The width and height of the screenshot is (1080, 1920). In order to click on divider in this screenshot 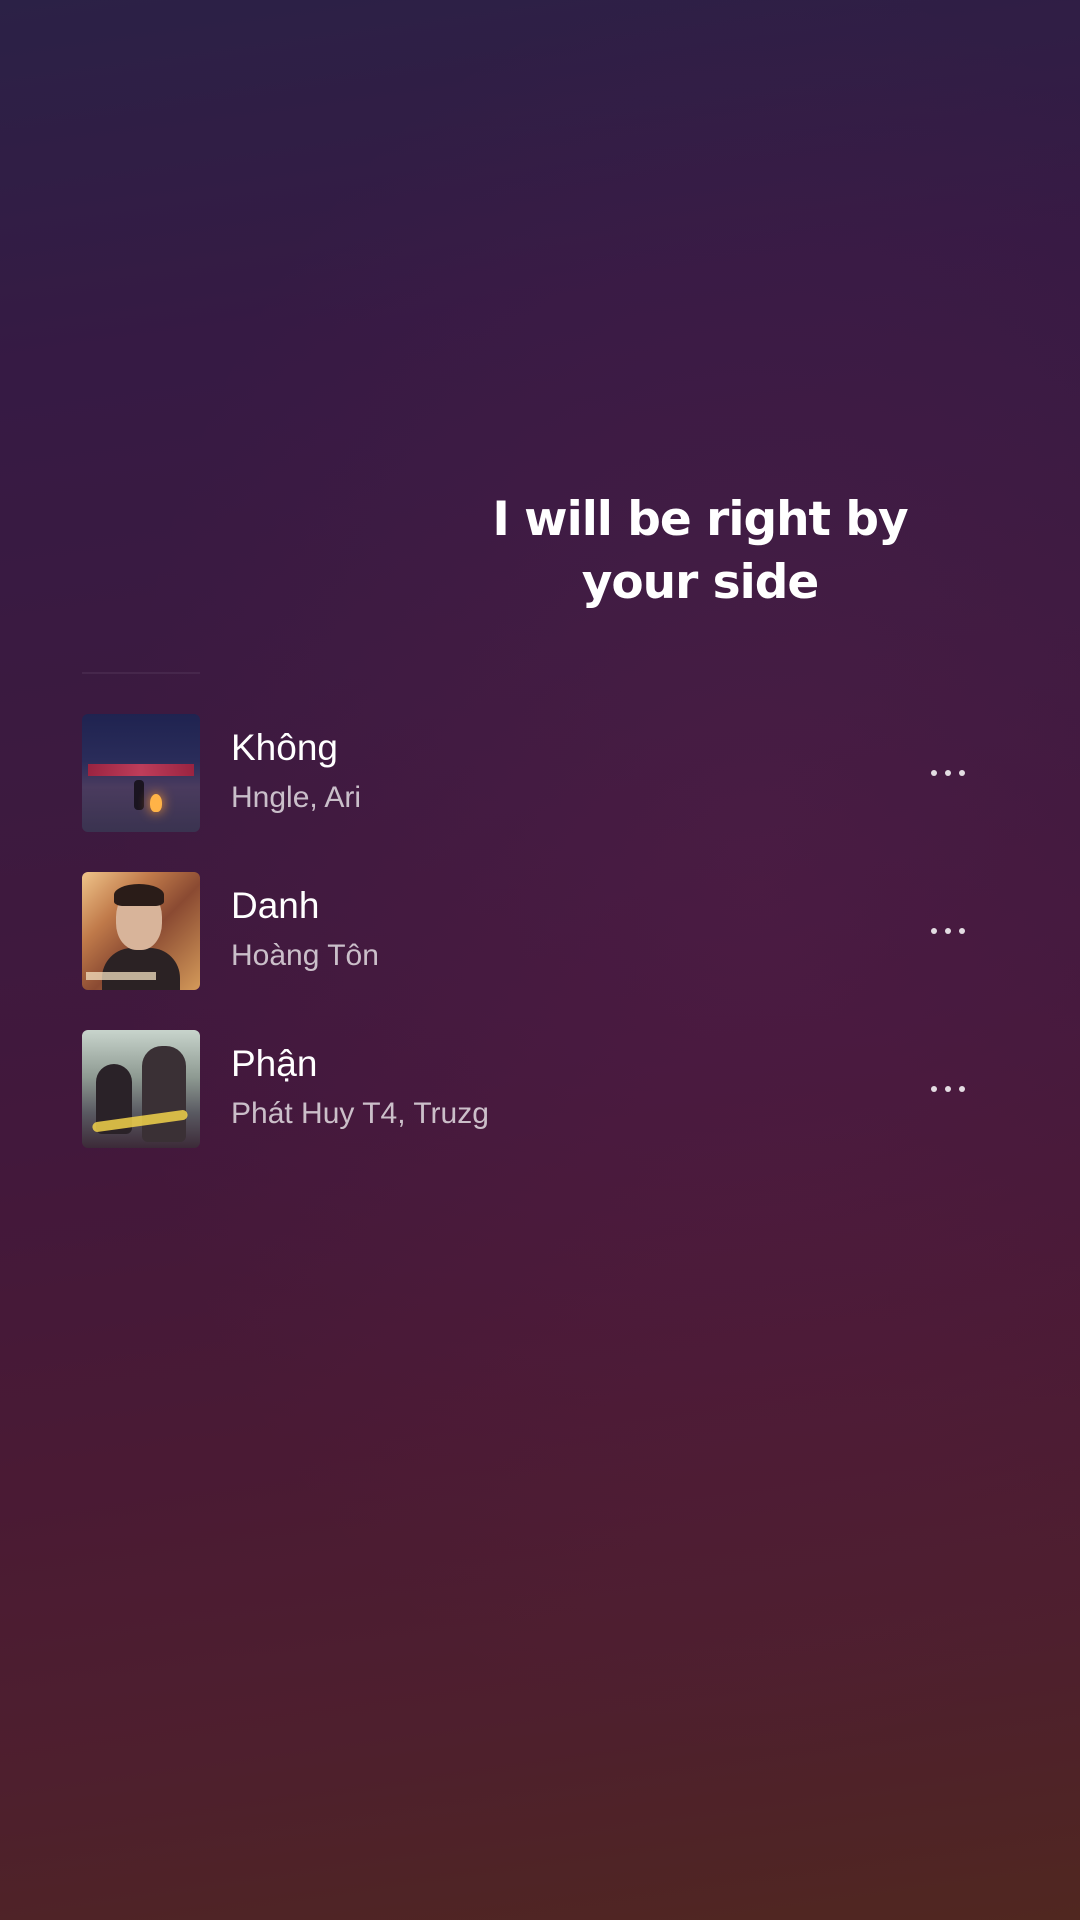, I will do `click(141, 673)`.